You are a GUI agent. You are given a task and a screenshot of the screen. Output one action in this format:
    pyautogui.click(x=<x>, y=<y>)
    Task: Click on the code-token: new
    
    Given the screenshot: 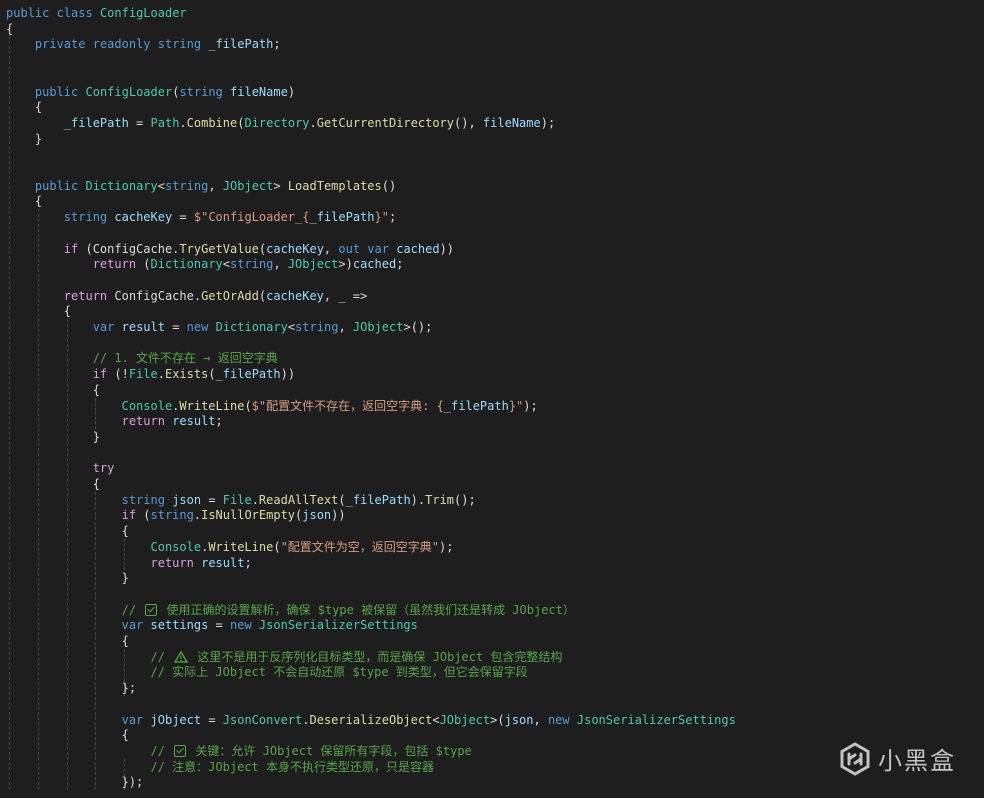 What is the action you would take?
    pyautogui.click(x=558, y=719)
    